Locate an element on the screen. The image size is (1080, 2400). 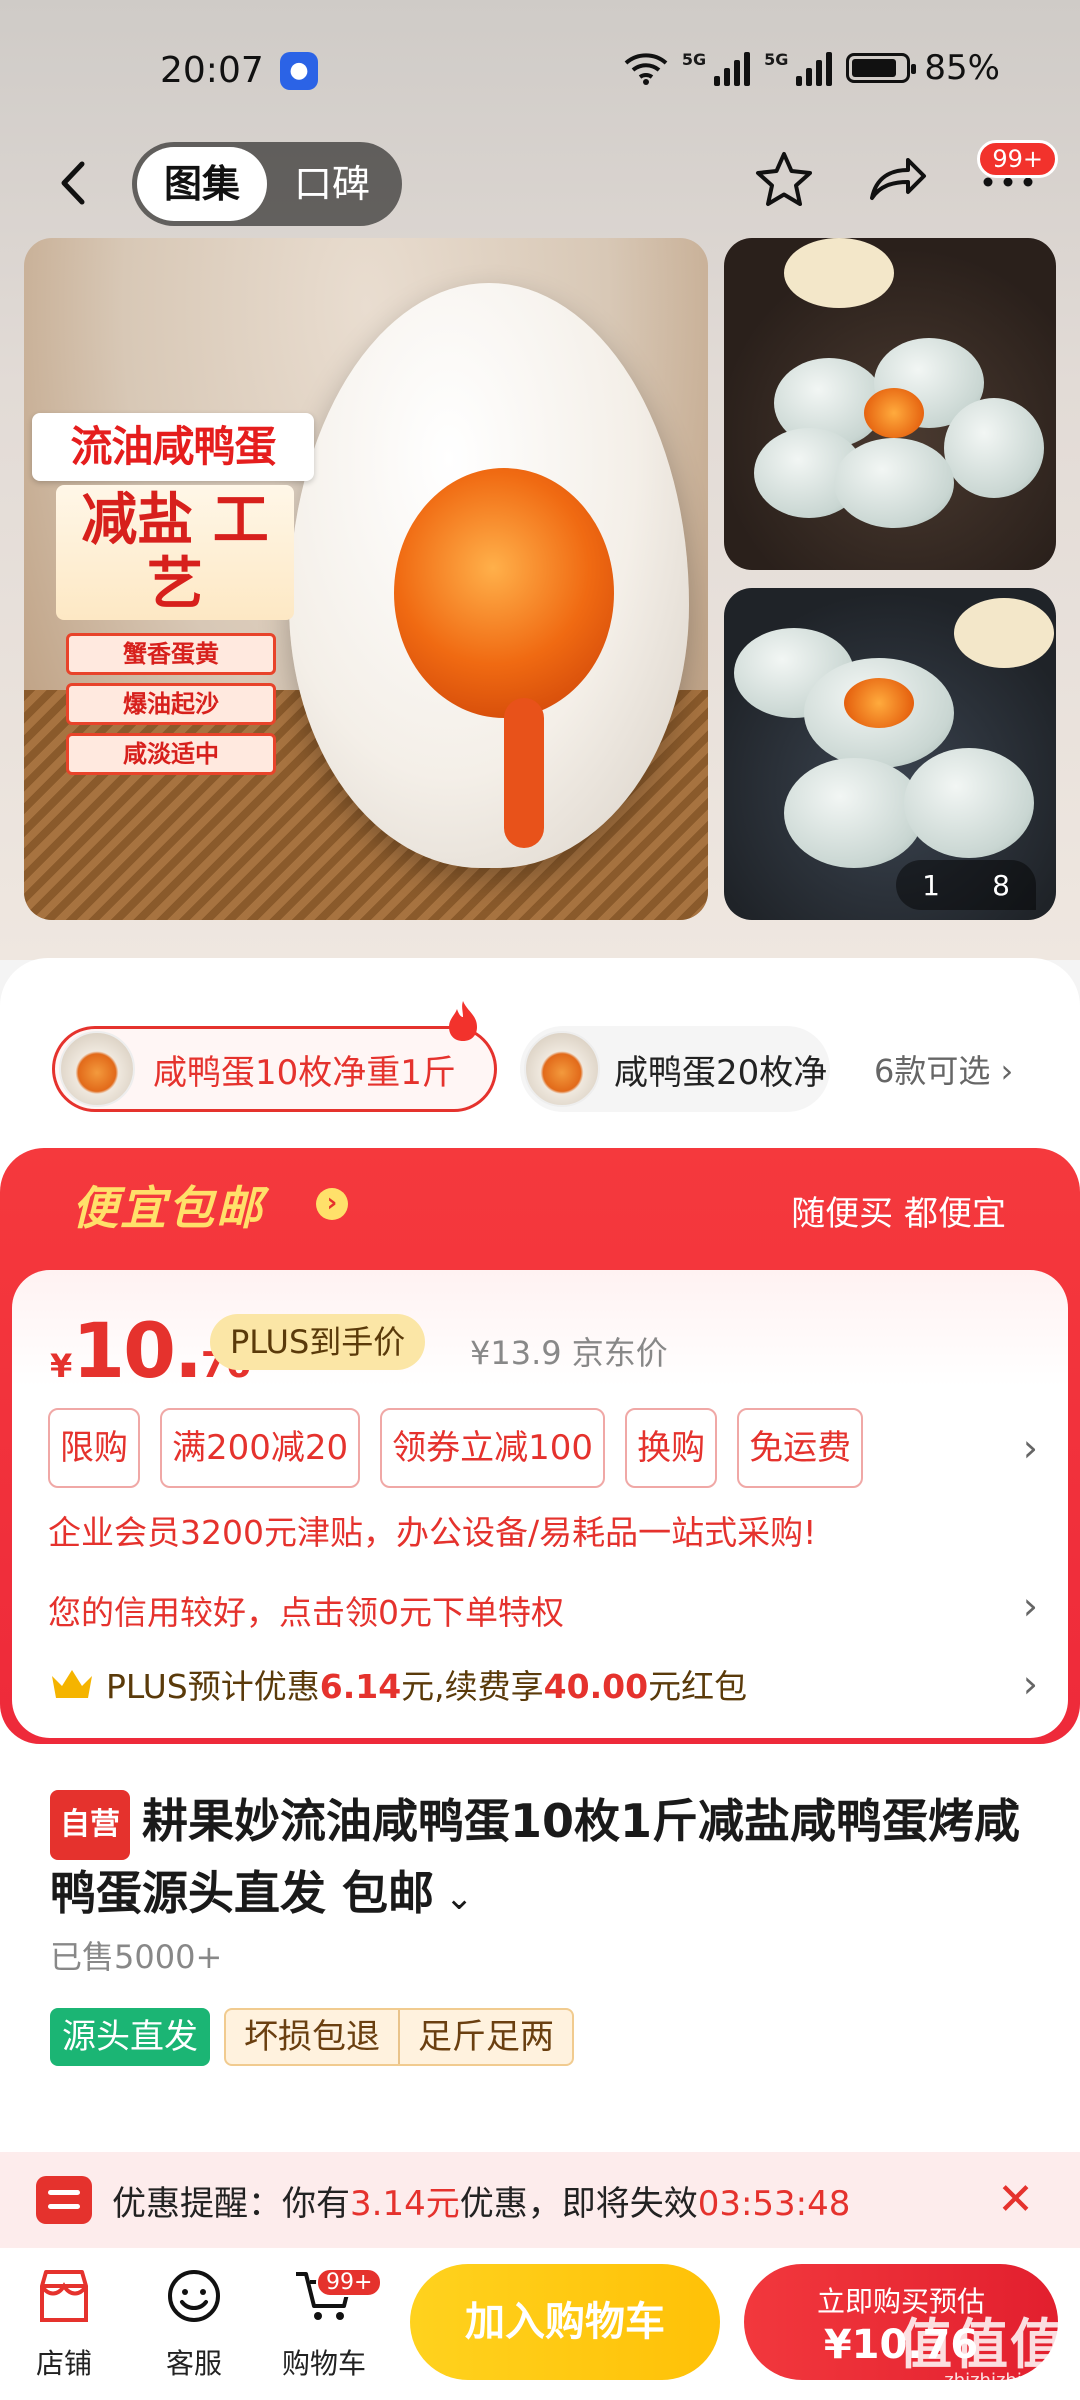
plus-offer-amount: 6.14 is located at coordinates (360, 1686).